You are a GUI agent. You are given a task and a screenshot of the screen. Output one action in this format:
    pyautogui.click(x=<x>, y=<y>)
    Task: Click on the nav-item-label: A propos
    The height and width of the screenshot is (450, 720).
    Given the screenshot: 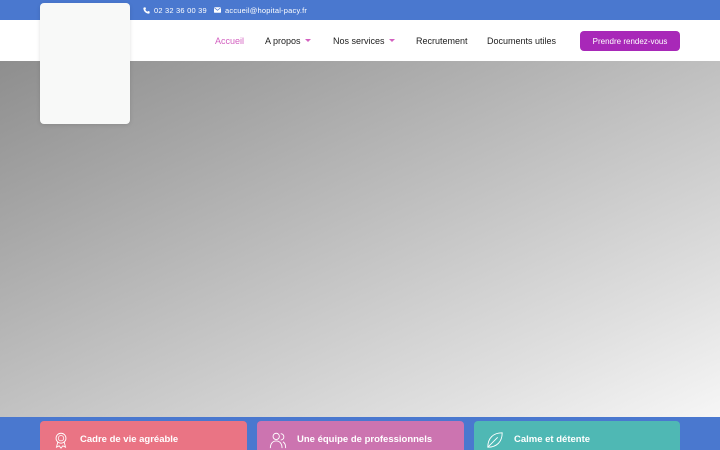 What is the action you would take?
    pyautogui.click(x=283, y=40)
    